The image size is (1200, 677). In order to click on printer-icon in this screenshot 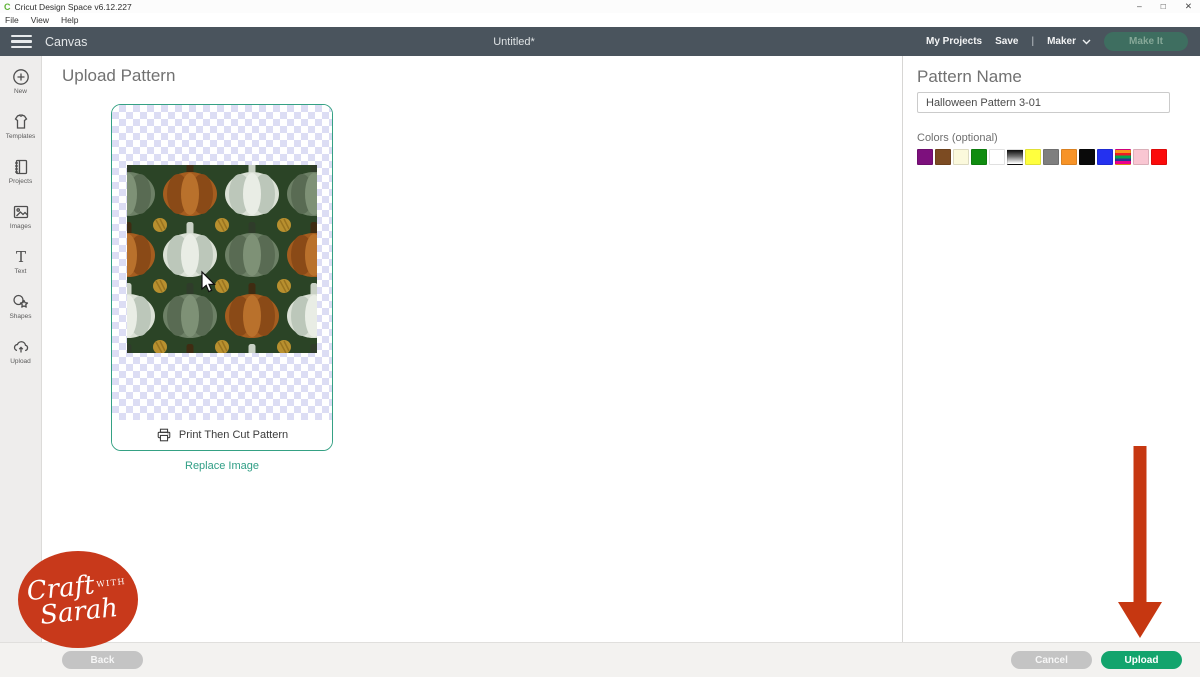, I will do `click(164, 435)`.